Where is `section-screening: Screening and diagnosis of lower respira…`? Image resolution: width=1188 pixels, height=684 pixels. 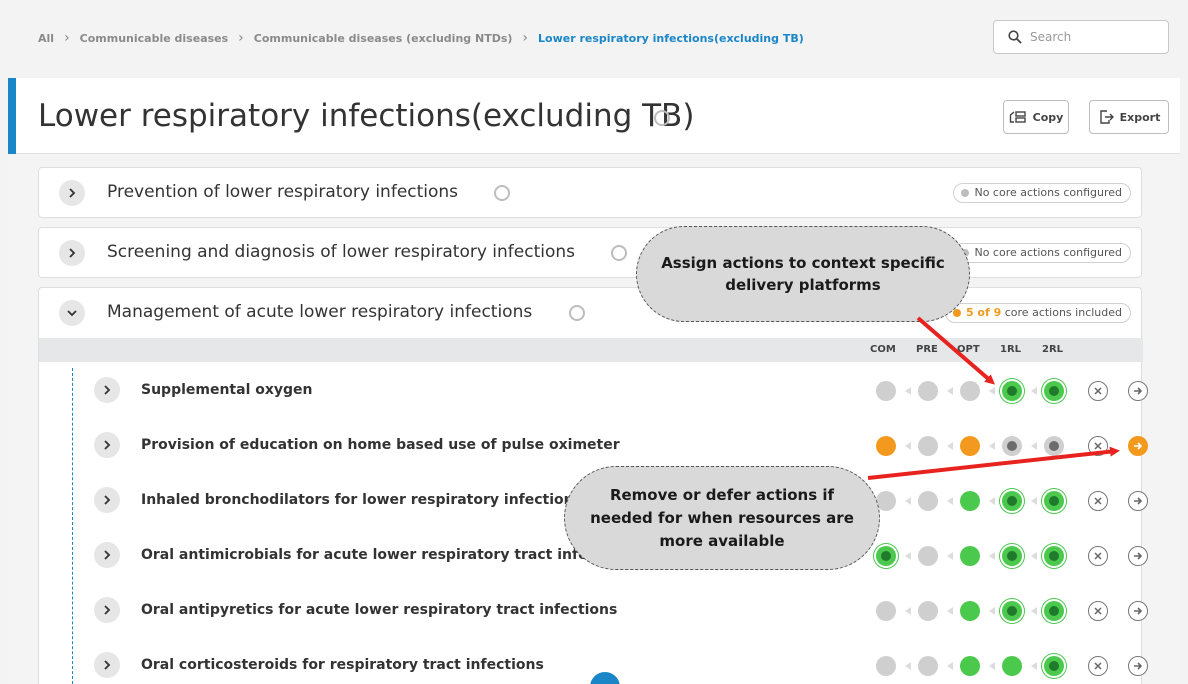
section-screening: Screening and diagnosis of lower respira… is located at coordinates (590, 252).